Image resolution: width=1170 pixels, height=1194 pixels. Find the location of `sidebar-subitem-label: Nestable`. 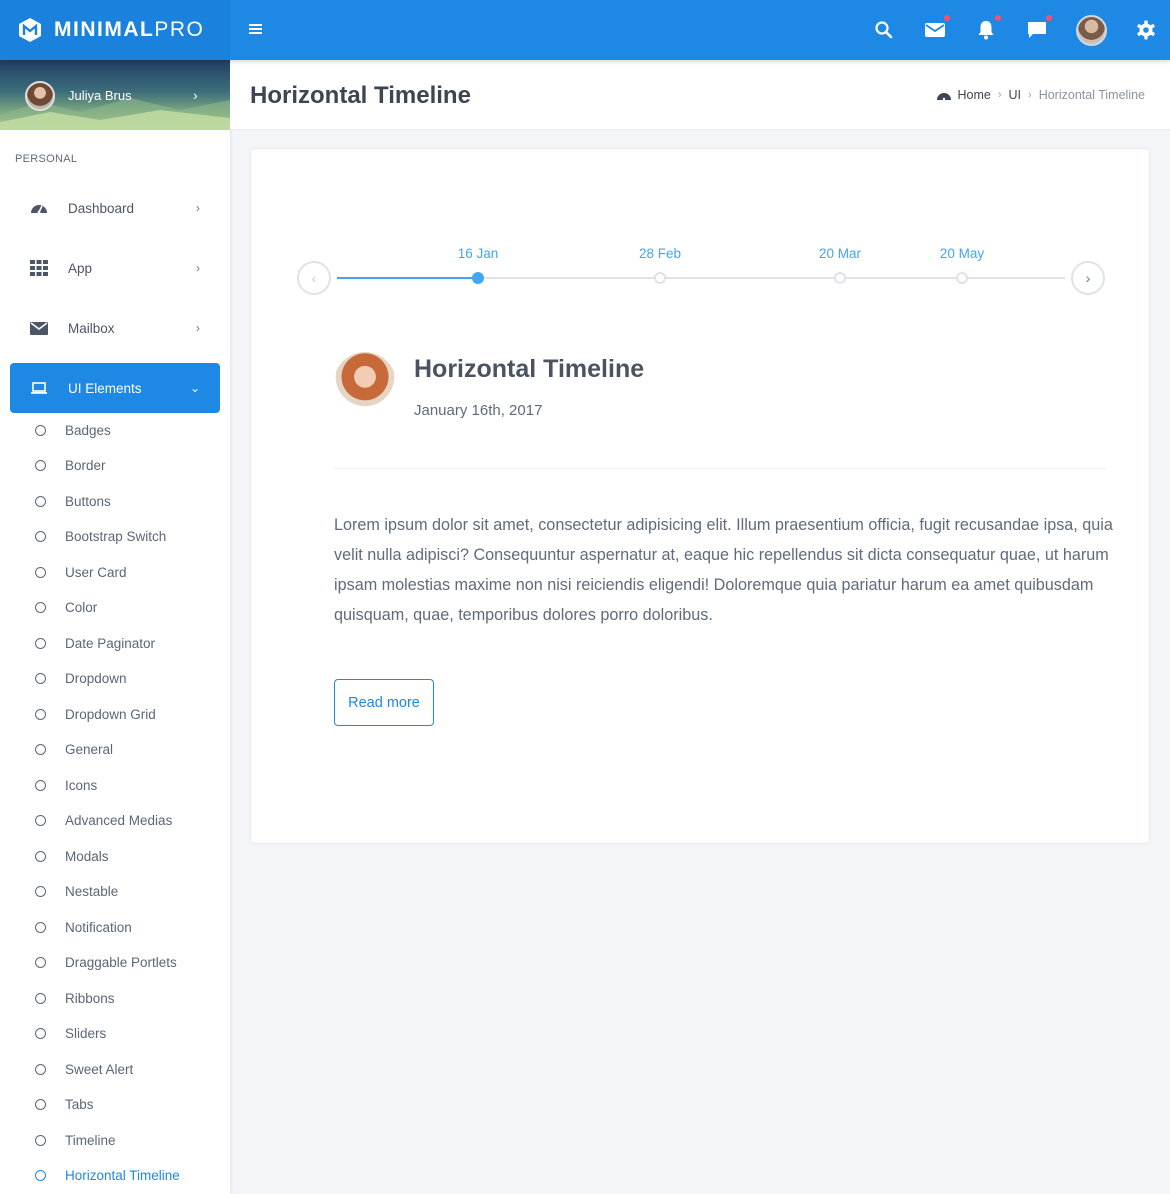

sidebar-subitem-label: Nestable is located at coordinates (92, 891).